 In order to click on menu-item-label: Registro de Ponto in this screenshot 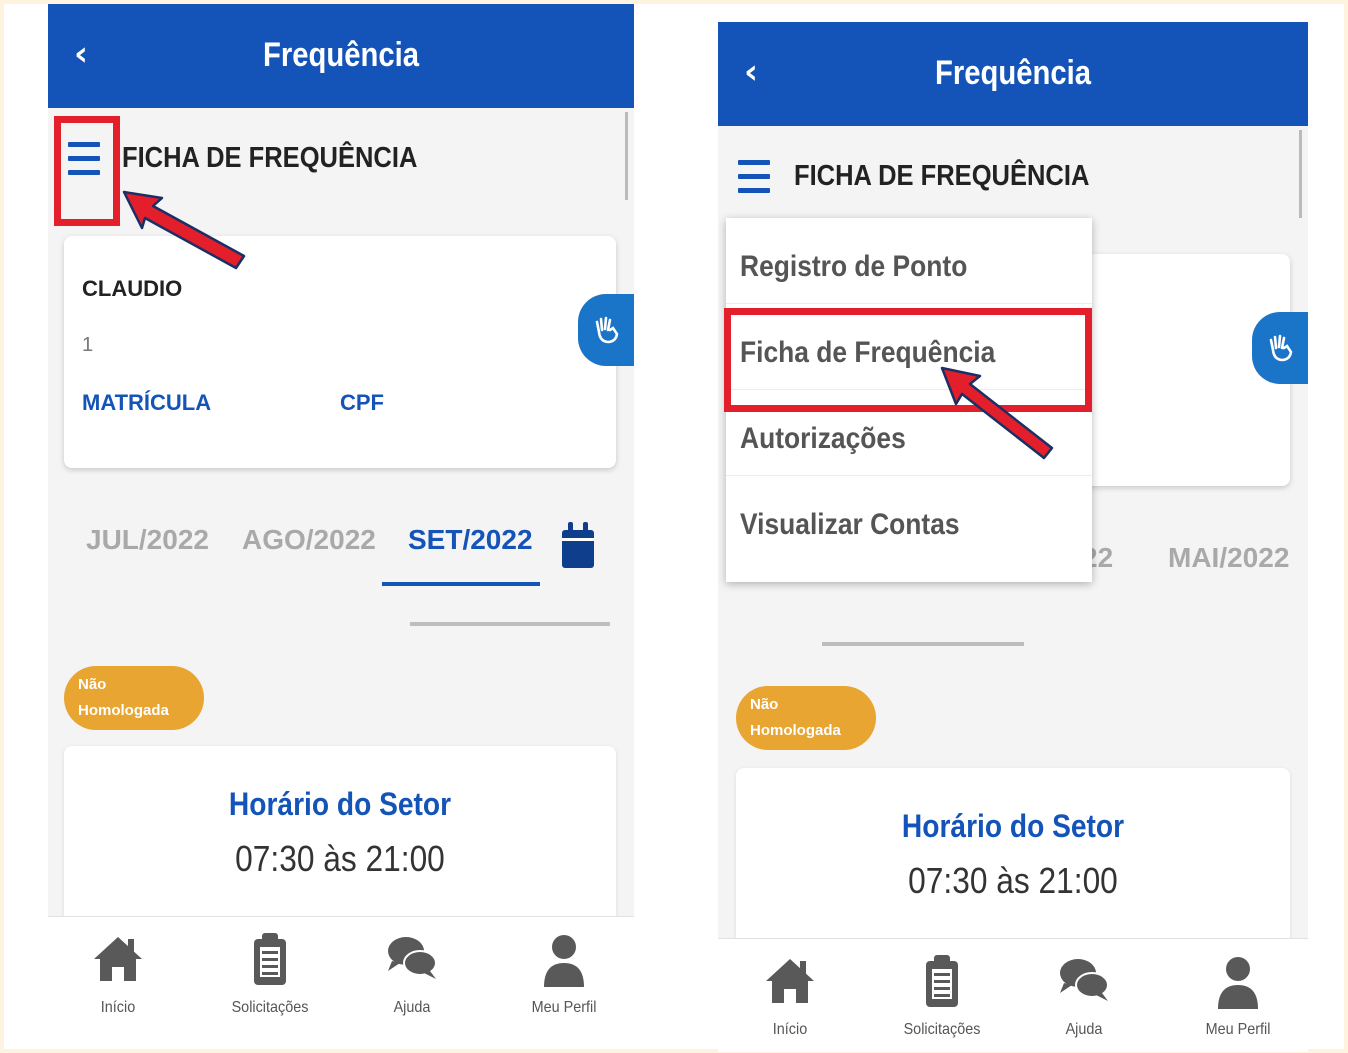, I will do `click(854, 266)`.